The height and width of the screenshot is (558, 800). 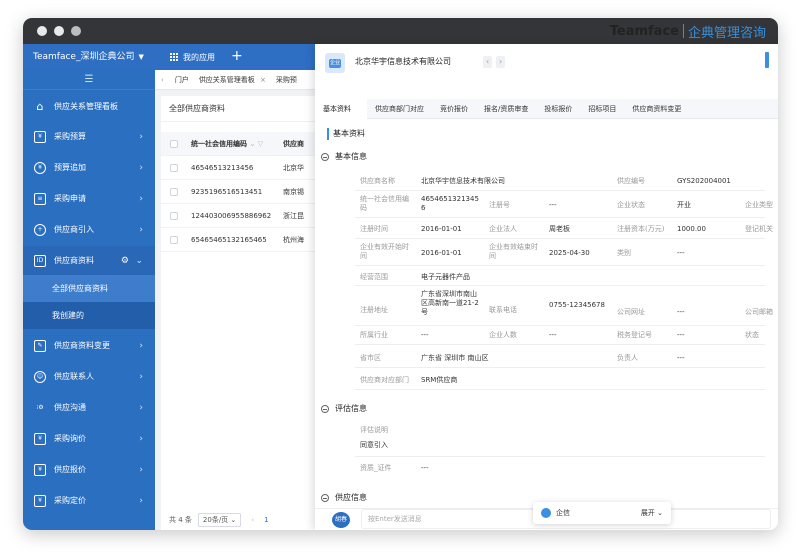 What do you see at coordinates (237, 57) in the screenshot?
I see `add-icon: +` at bounding box center [237, 57].